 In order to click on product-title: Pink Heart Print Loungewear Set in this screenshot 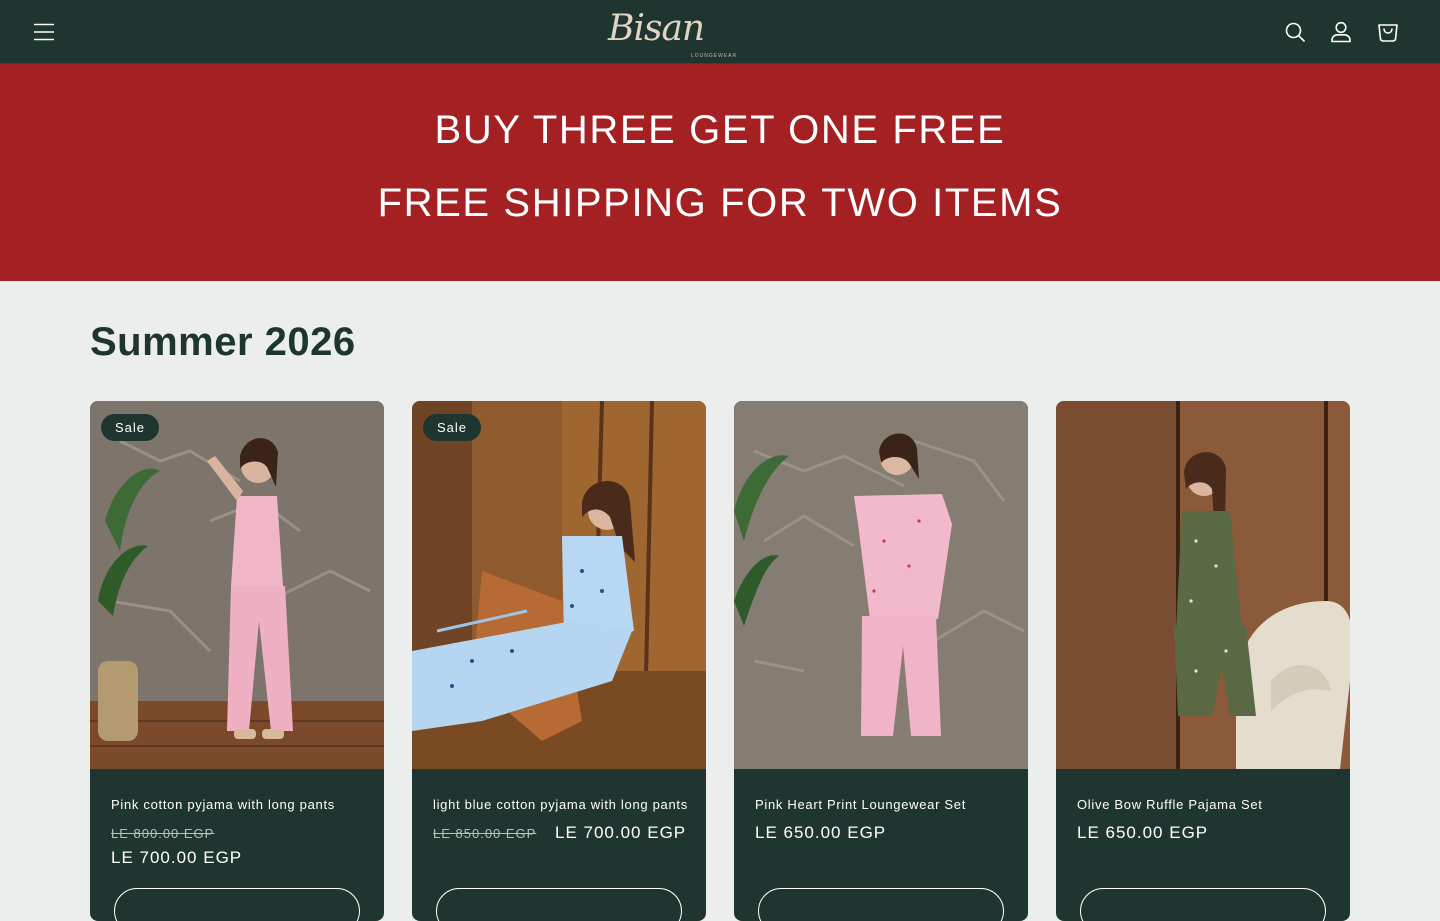, I will do `click(885, 804)`.